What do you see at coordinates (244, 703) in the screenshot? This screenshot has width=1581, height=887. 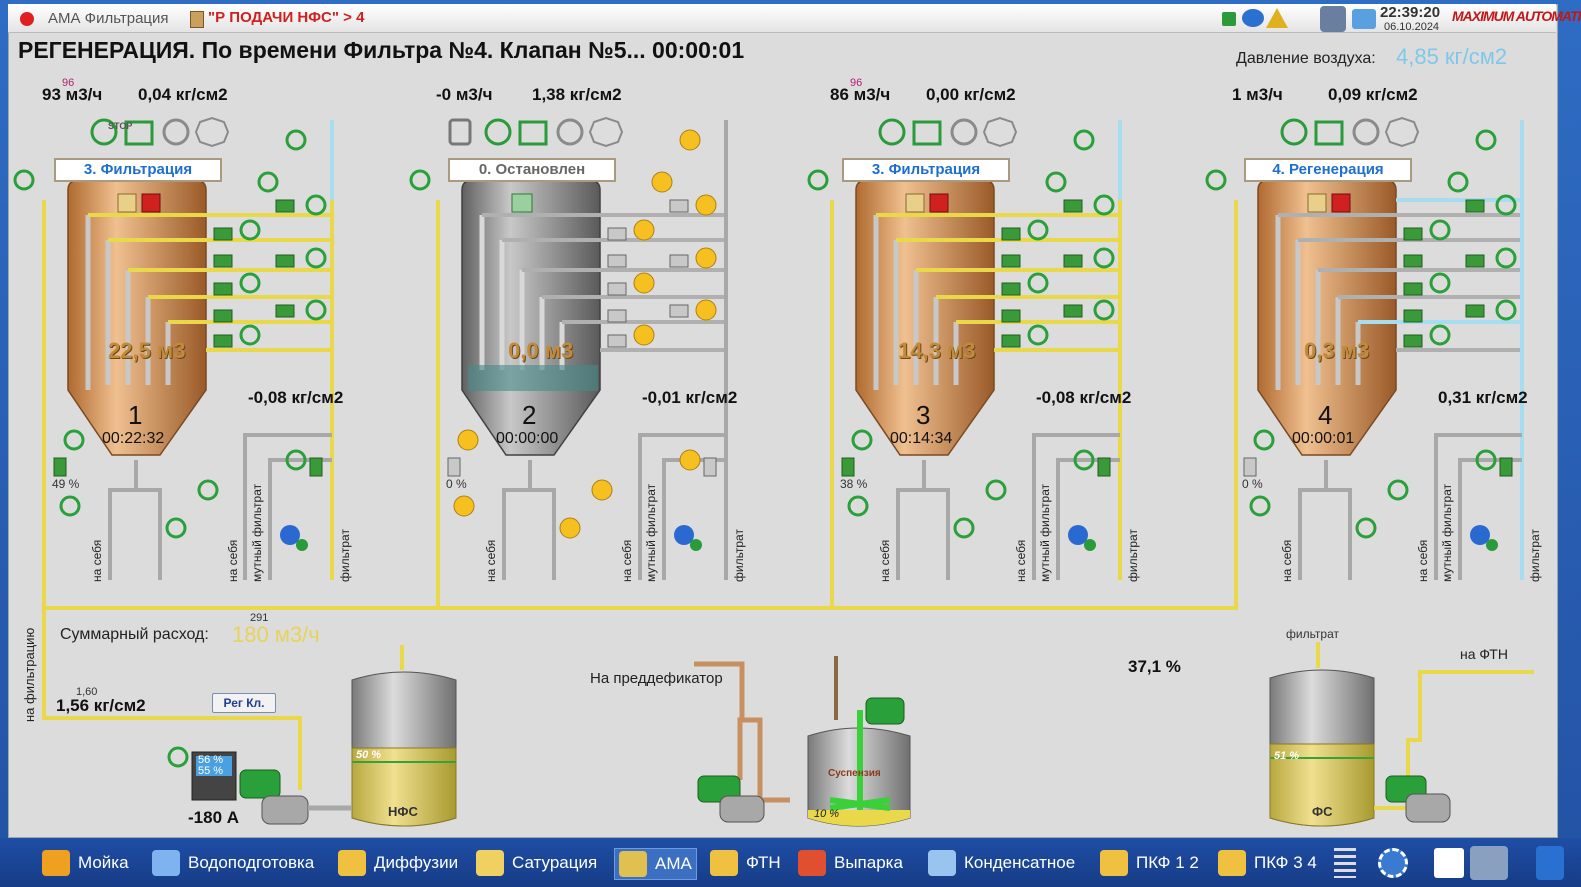 I see `reg-valve-button: Рег Кл.` at bounding box center [244, 703].